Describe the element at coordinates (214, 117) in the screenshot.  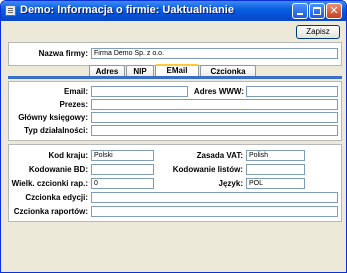
I see `ksiegowy-field` at that location.